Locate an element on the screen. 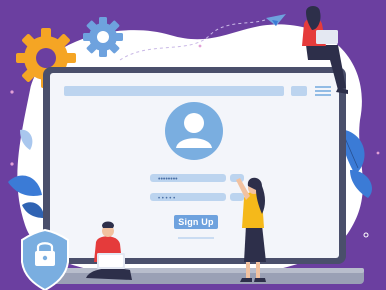 The height and width of the screenshot is (290, 386). confirm-field-toggle is located at coordinates (237, 197).